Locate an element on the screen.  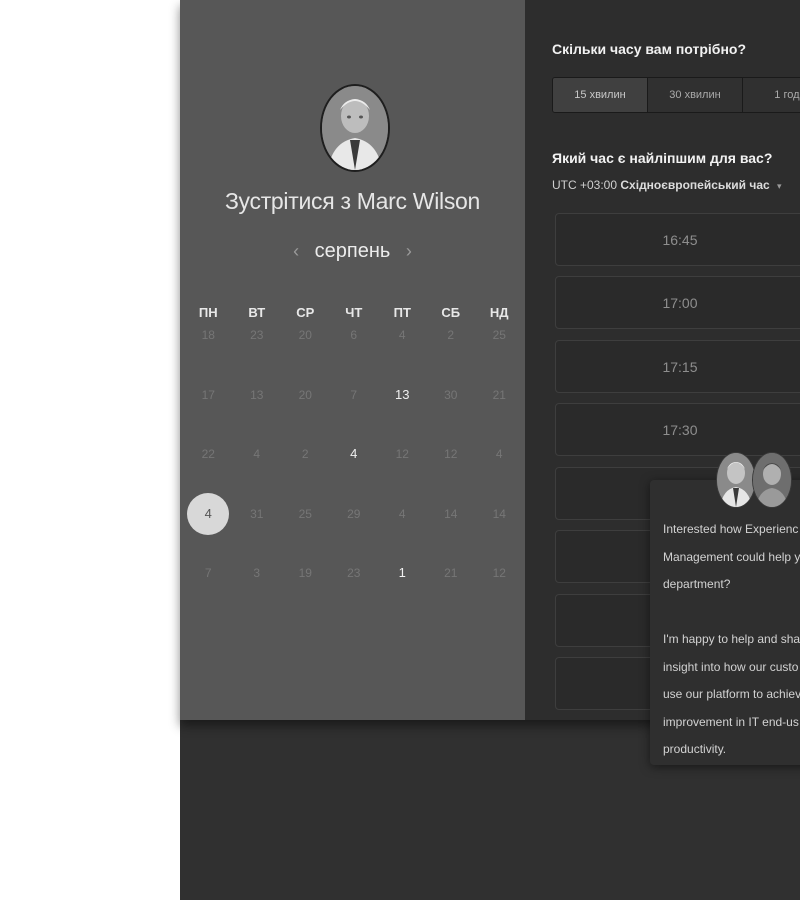
time-slot: 16:45 is located at coordinates (677, 239).